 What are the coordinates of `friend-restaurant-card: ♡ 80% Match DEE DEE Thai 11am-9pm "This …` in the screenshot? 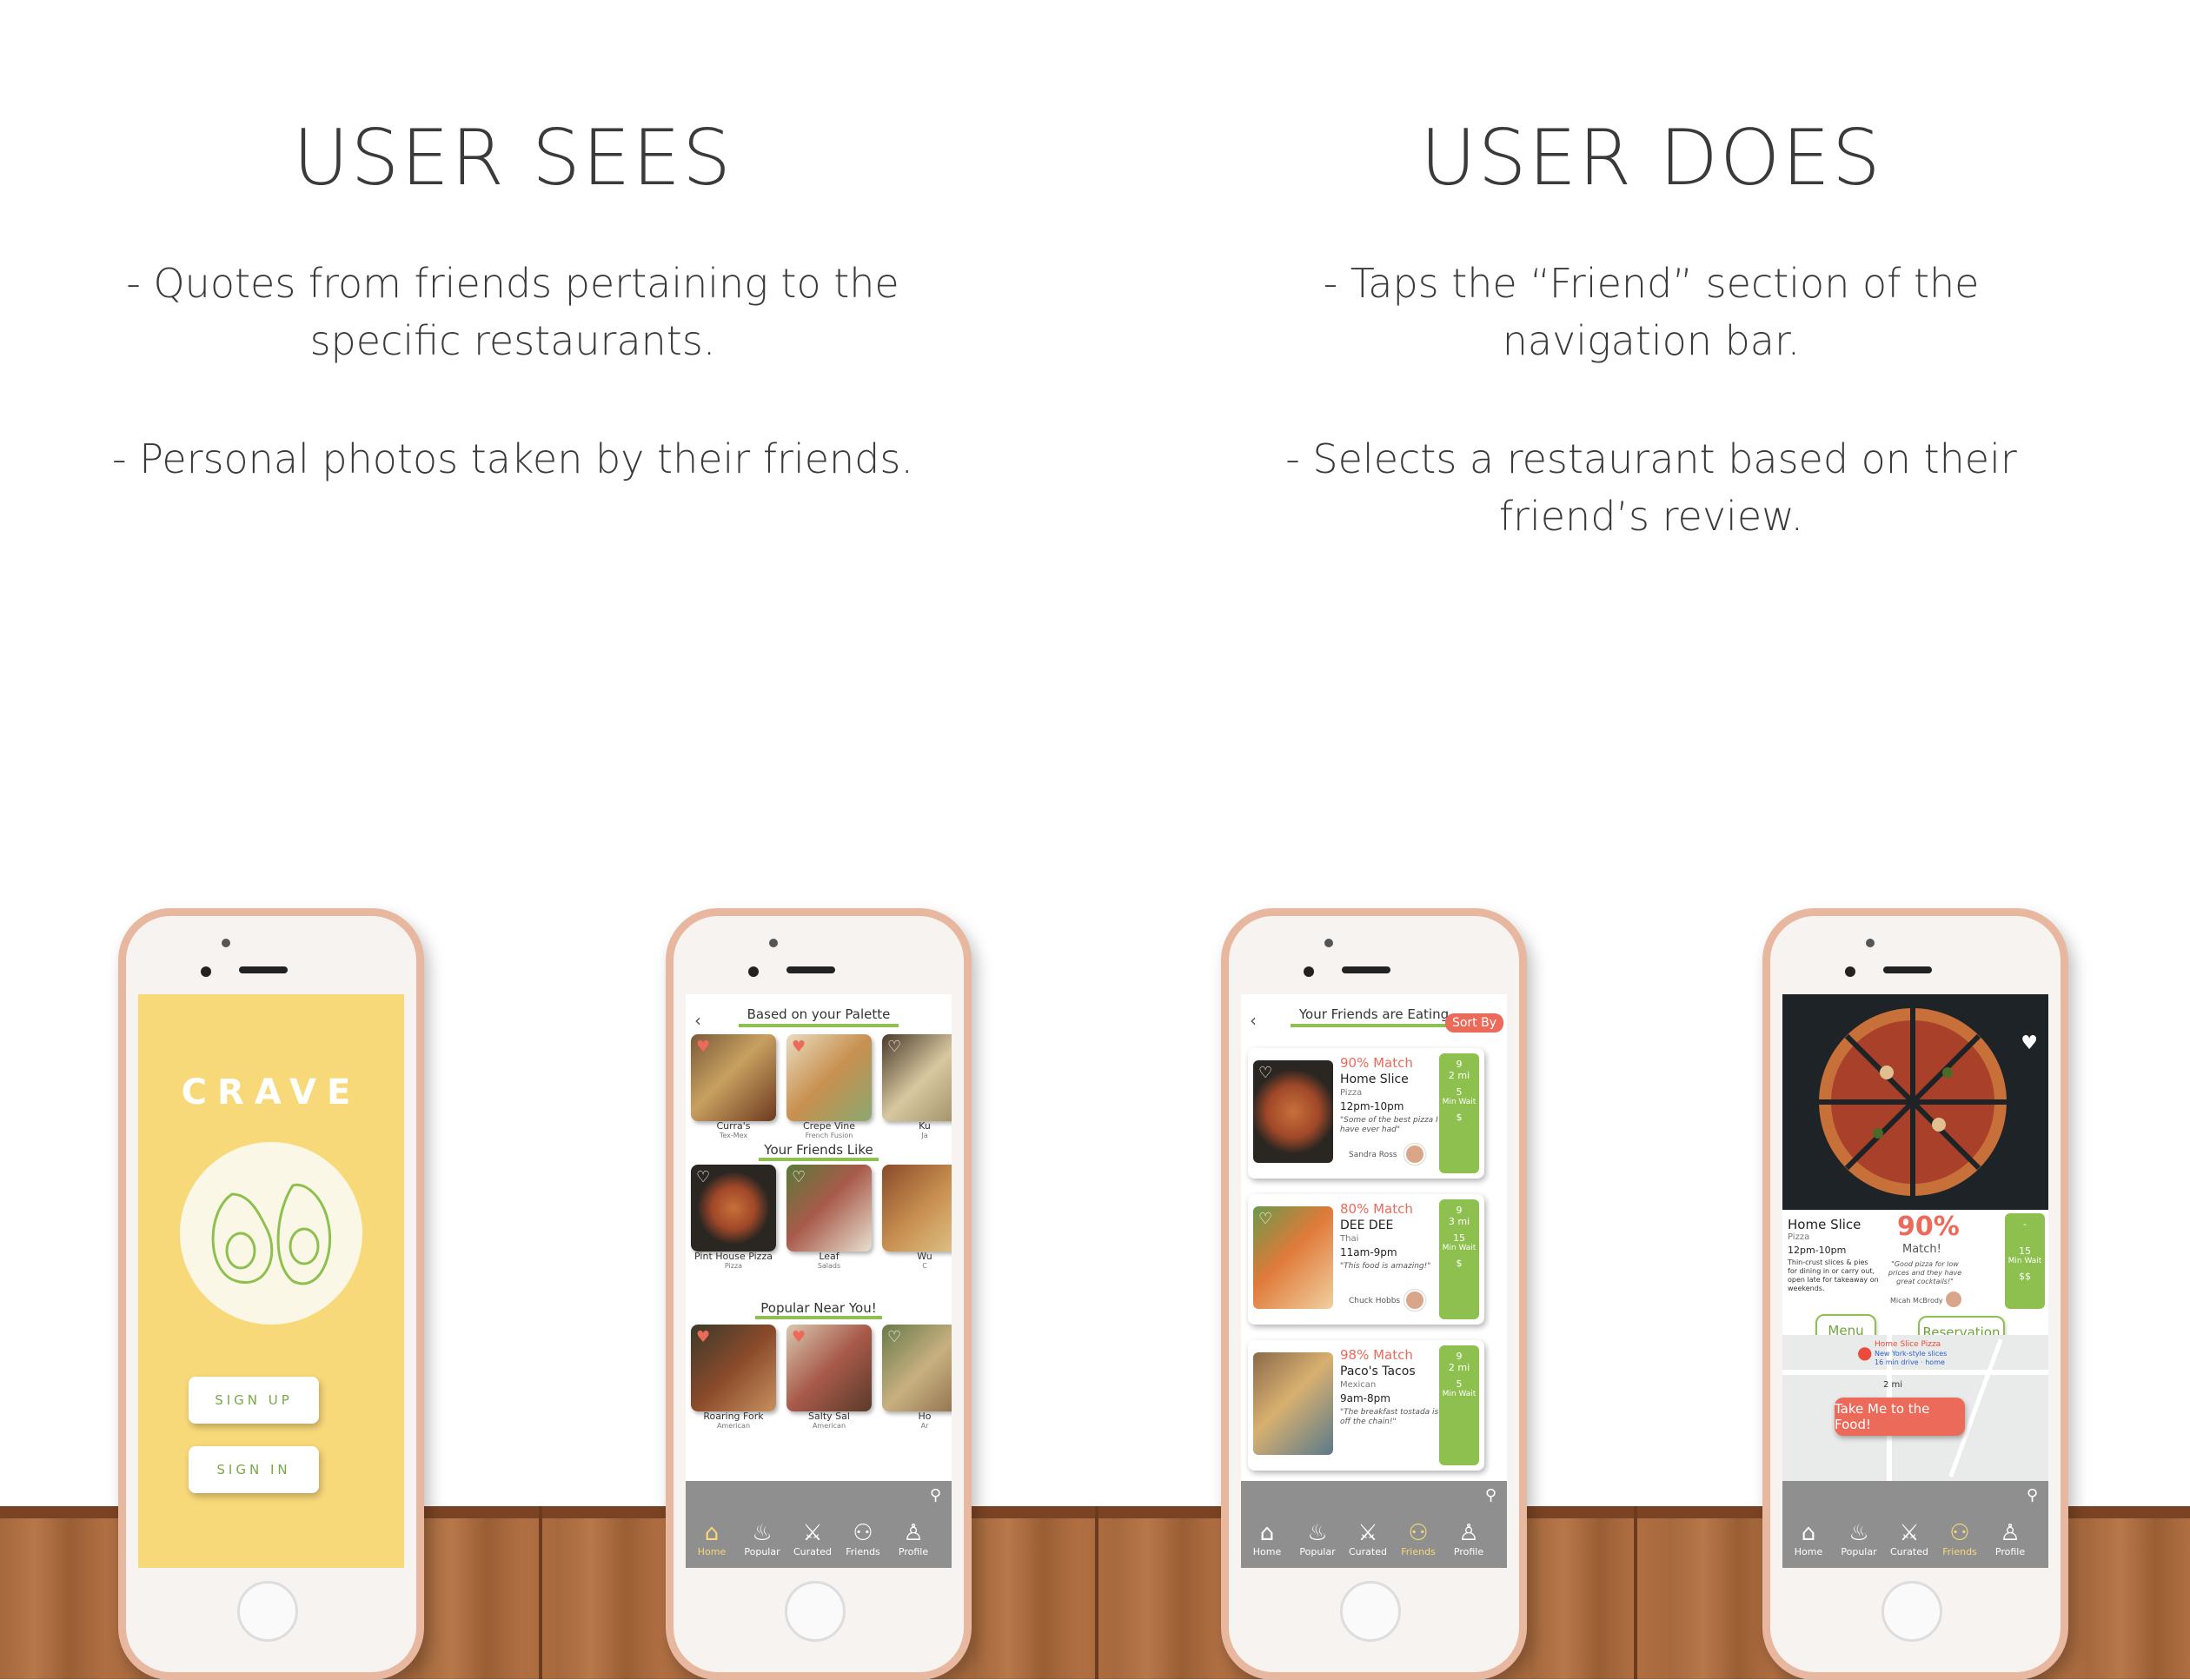 It's located at (1366, 1259).